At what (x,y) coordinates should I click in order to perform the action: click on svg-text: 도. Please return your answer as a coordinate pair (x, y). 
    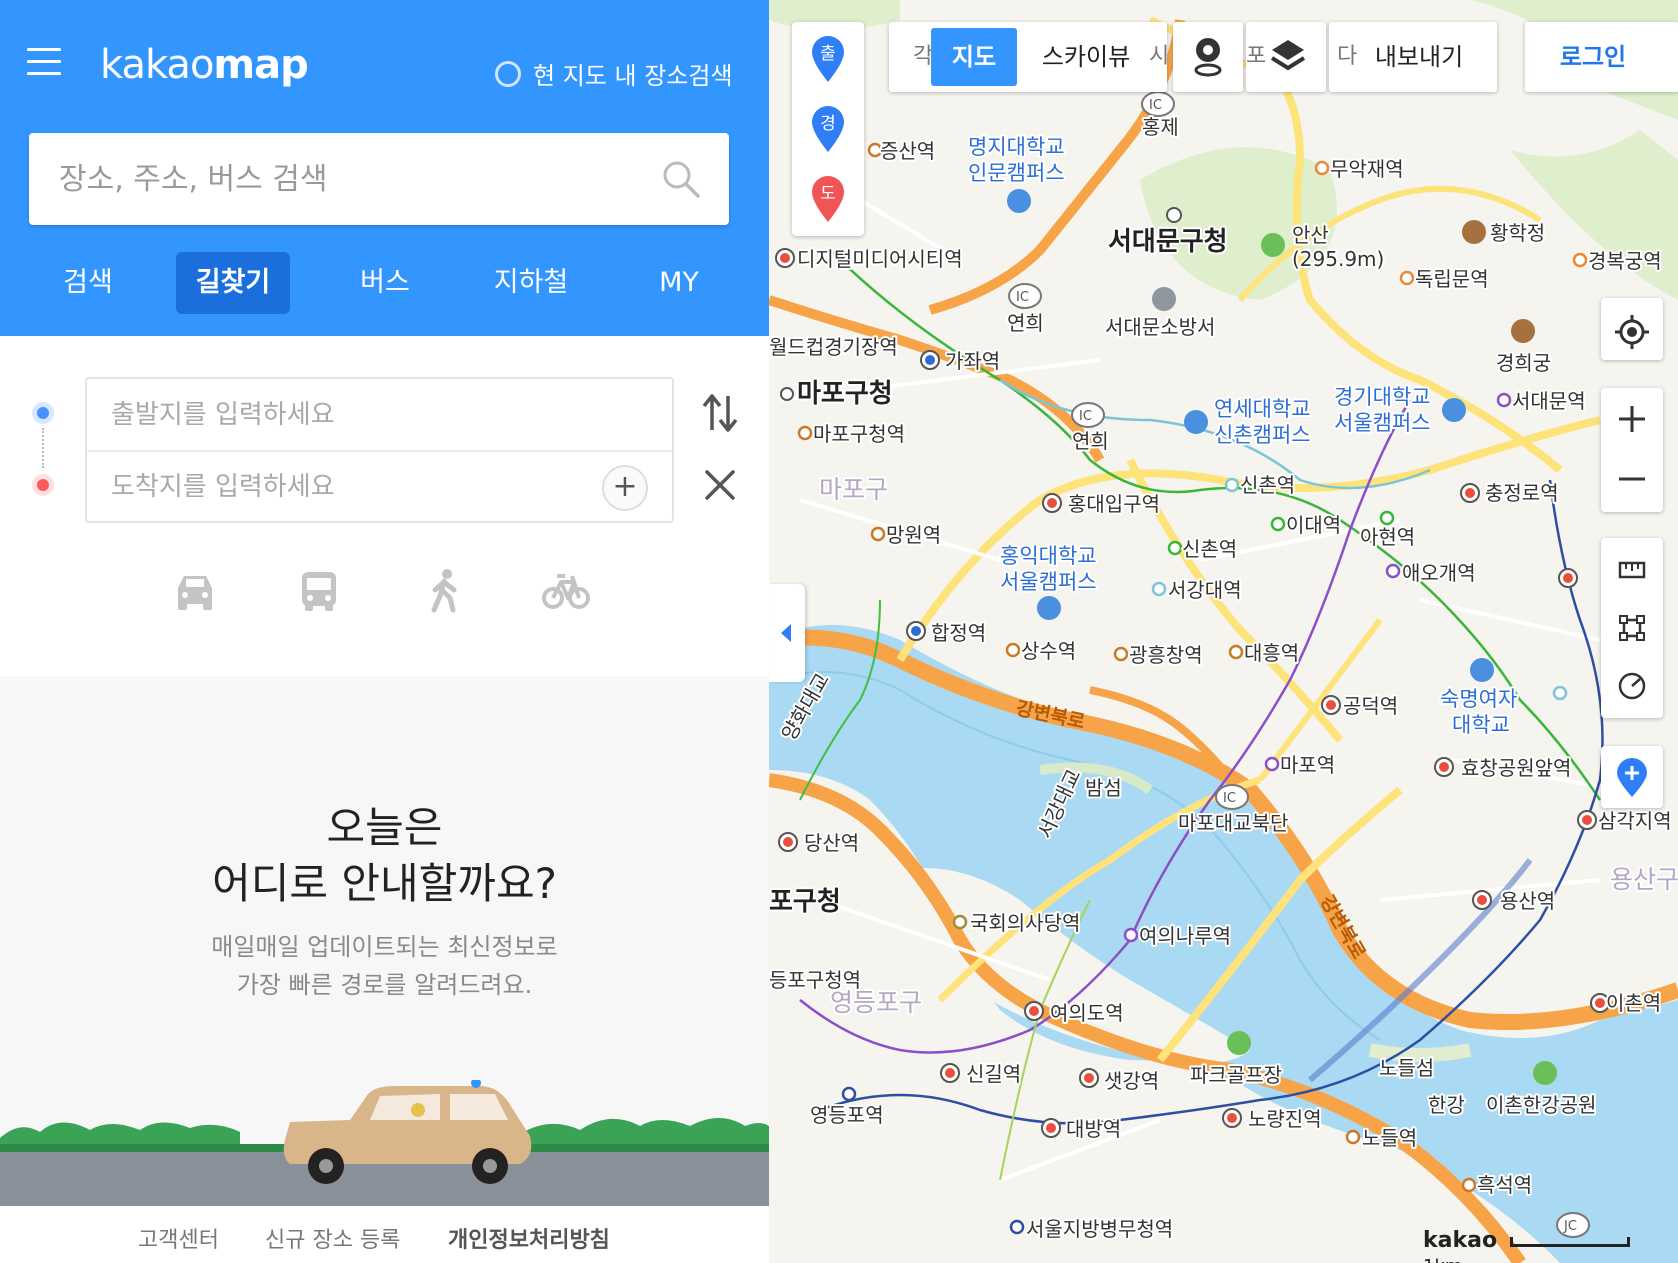
    Looking at the image, I should click on (828, 194).